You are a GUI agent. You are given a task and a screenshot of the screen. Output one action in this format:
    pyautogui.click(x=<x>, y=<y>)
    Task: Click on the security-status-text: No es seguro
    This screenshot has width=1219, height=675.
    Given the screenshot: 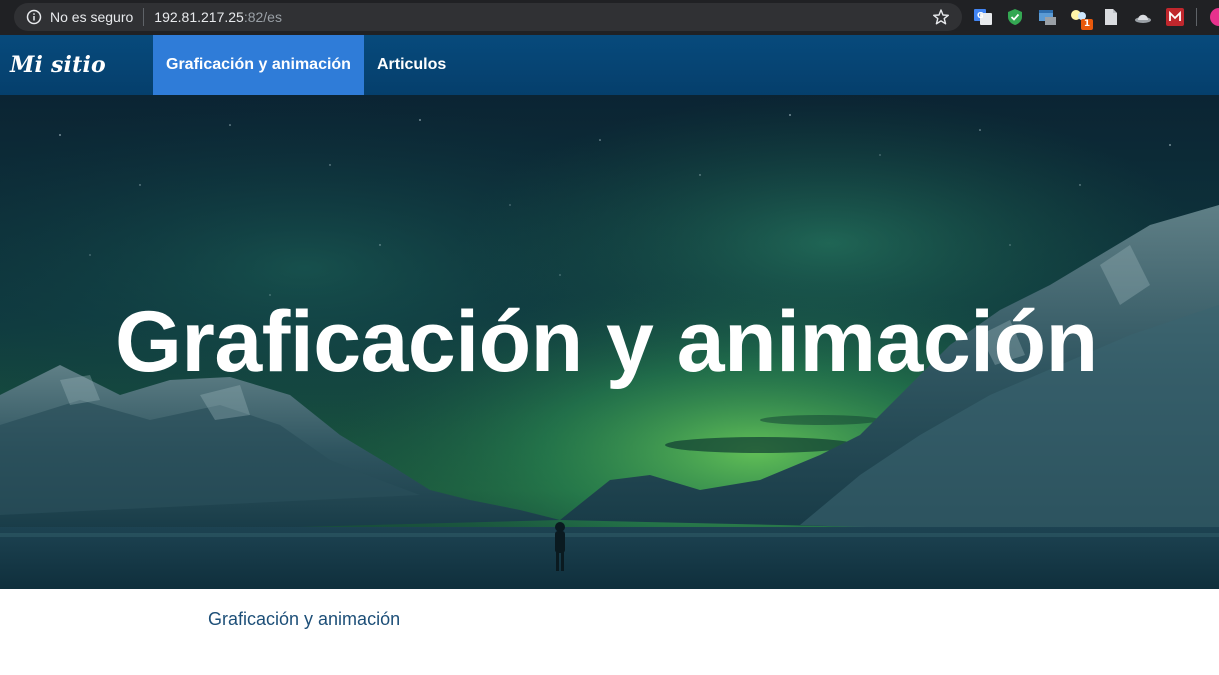 What is the action you would take?
    pyautogui.click(x=91, y=17)
    